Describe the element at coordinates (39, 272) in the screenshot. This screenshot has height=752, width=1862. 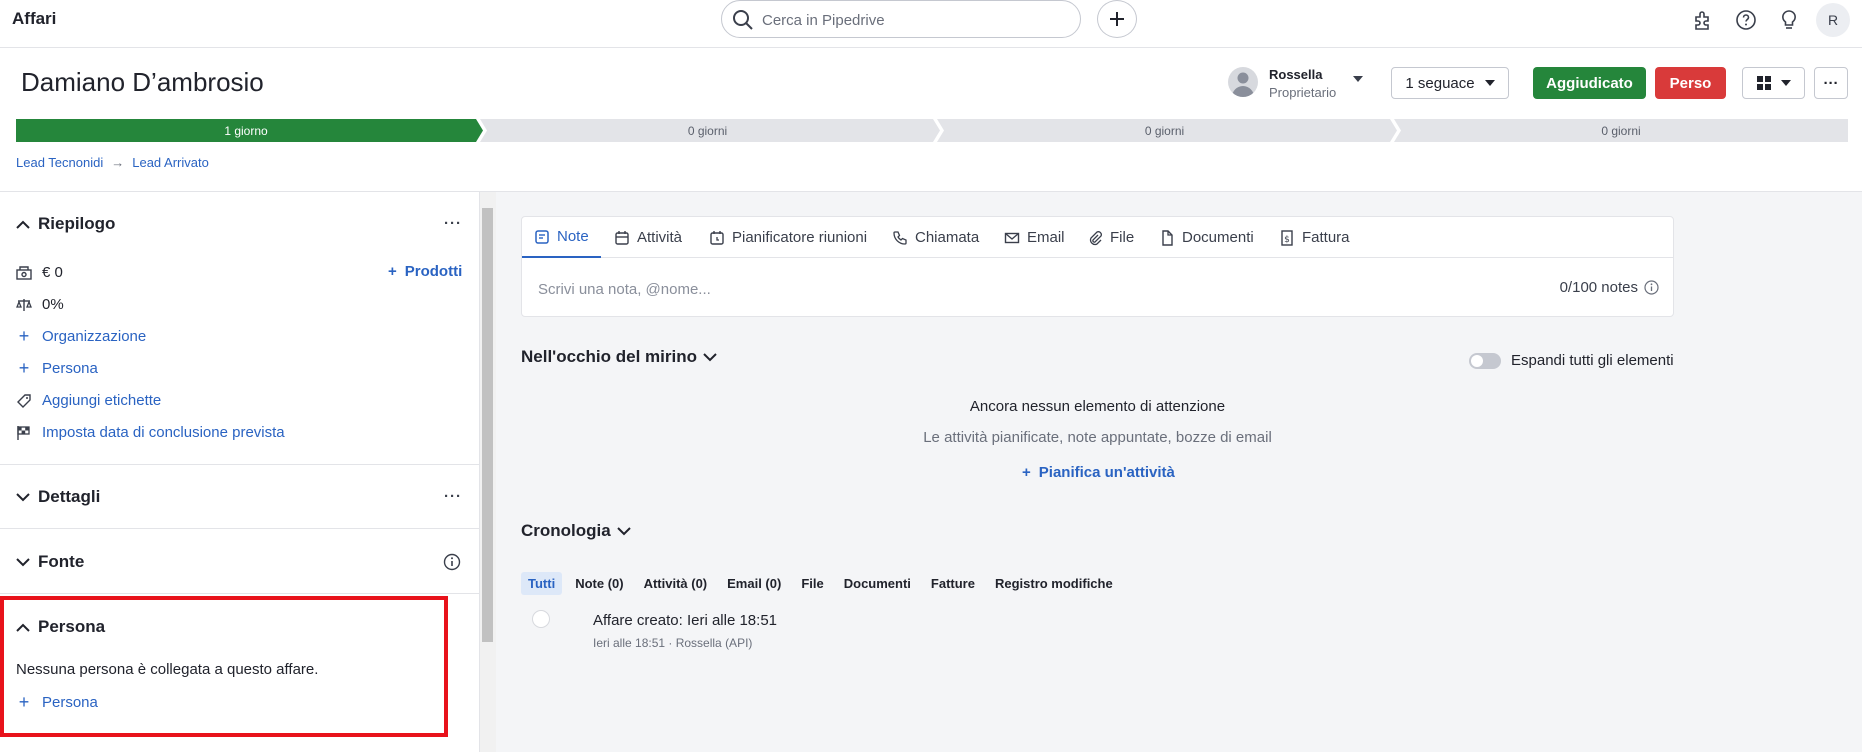
I see `deal-value-row: € 0` at that location.